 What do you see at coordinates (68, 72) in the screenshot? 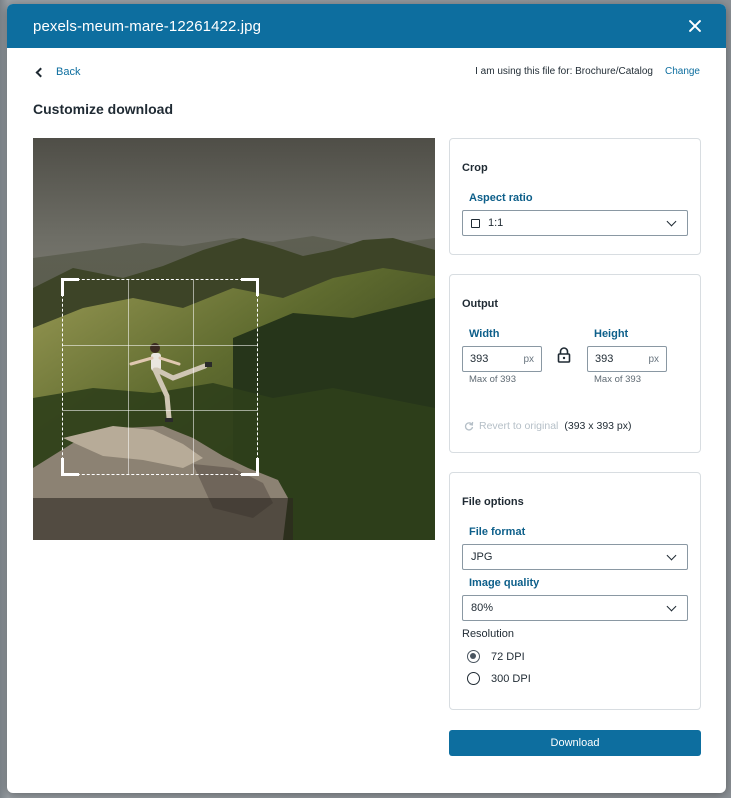
I see `back-label: Back` at bounding box center [68, 72].